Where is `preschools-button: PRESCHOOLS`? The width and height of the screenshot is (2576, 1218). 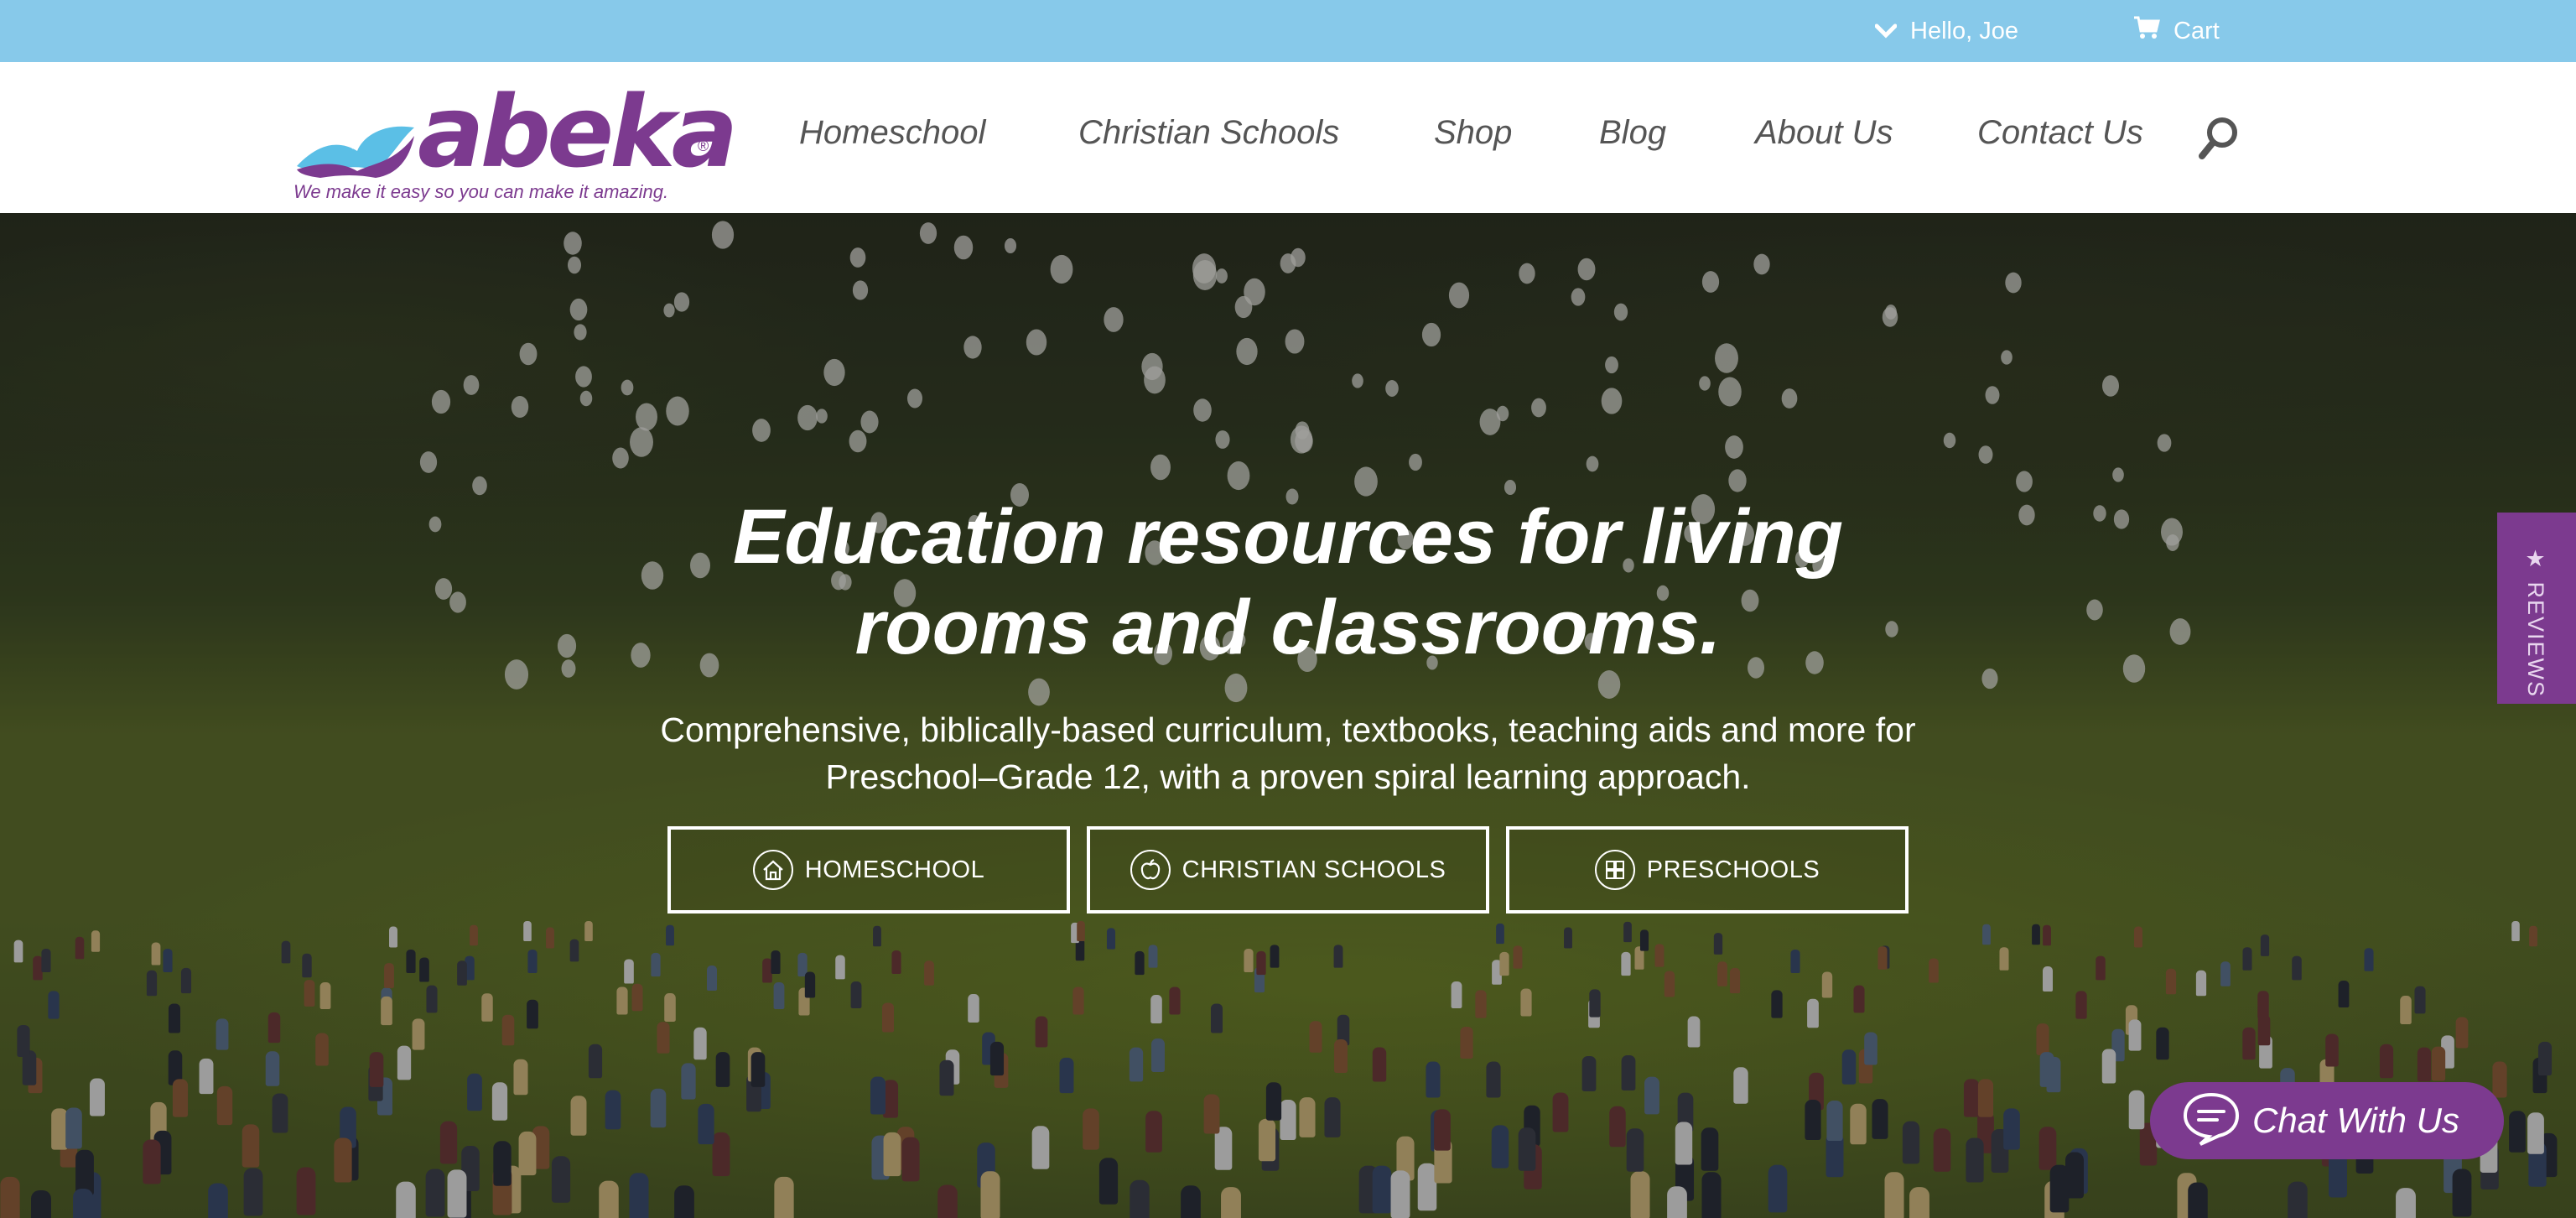 preschools-button: PRESCHOOLS is located at coordinates (1707, 870).